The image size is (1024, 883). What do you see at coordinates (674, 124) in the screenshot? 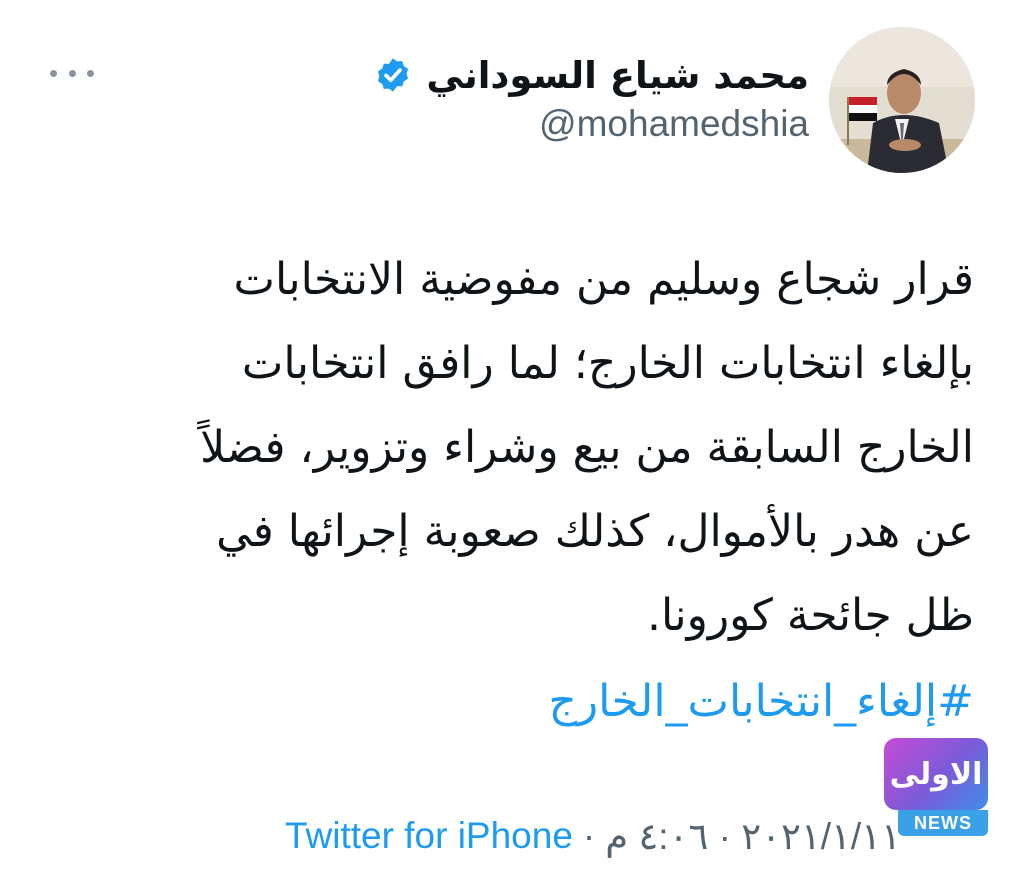
I see `author-handle: @mohamedshia` at bounding box center [674, 124].